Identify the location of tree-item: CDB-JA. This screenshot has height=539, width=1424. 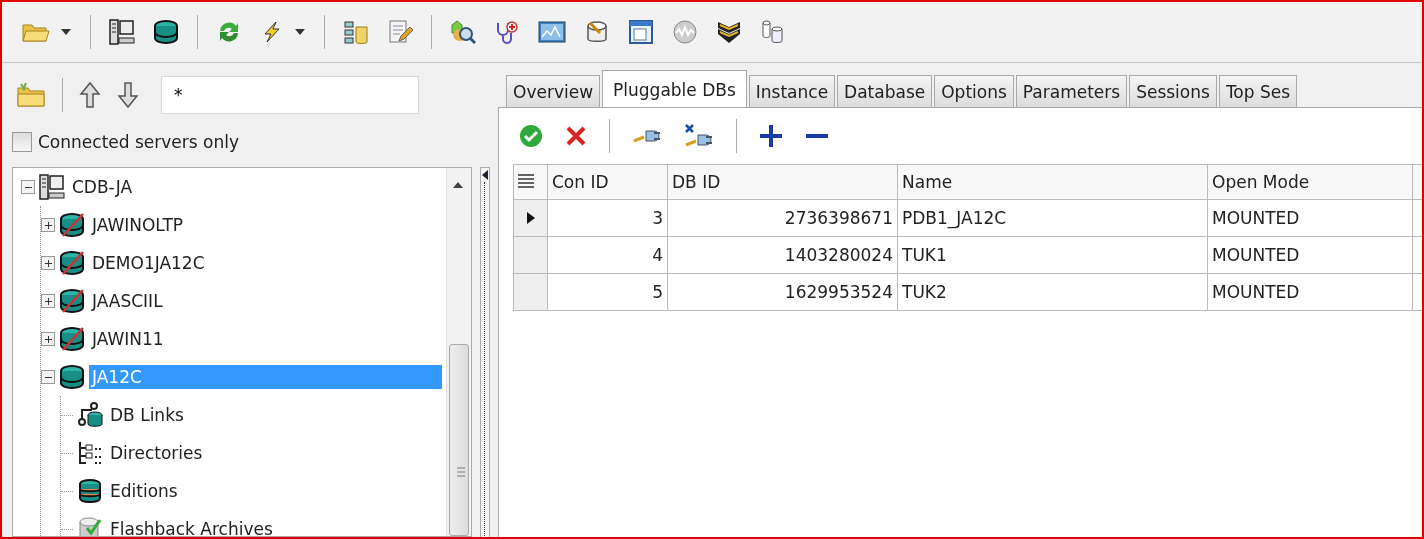
(102, 187).